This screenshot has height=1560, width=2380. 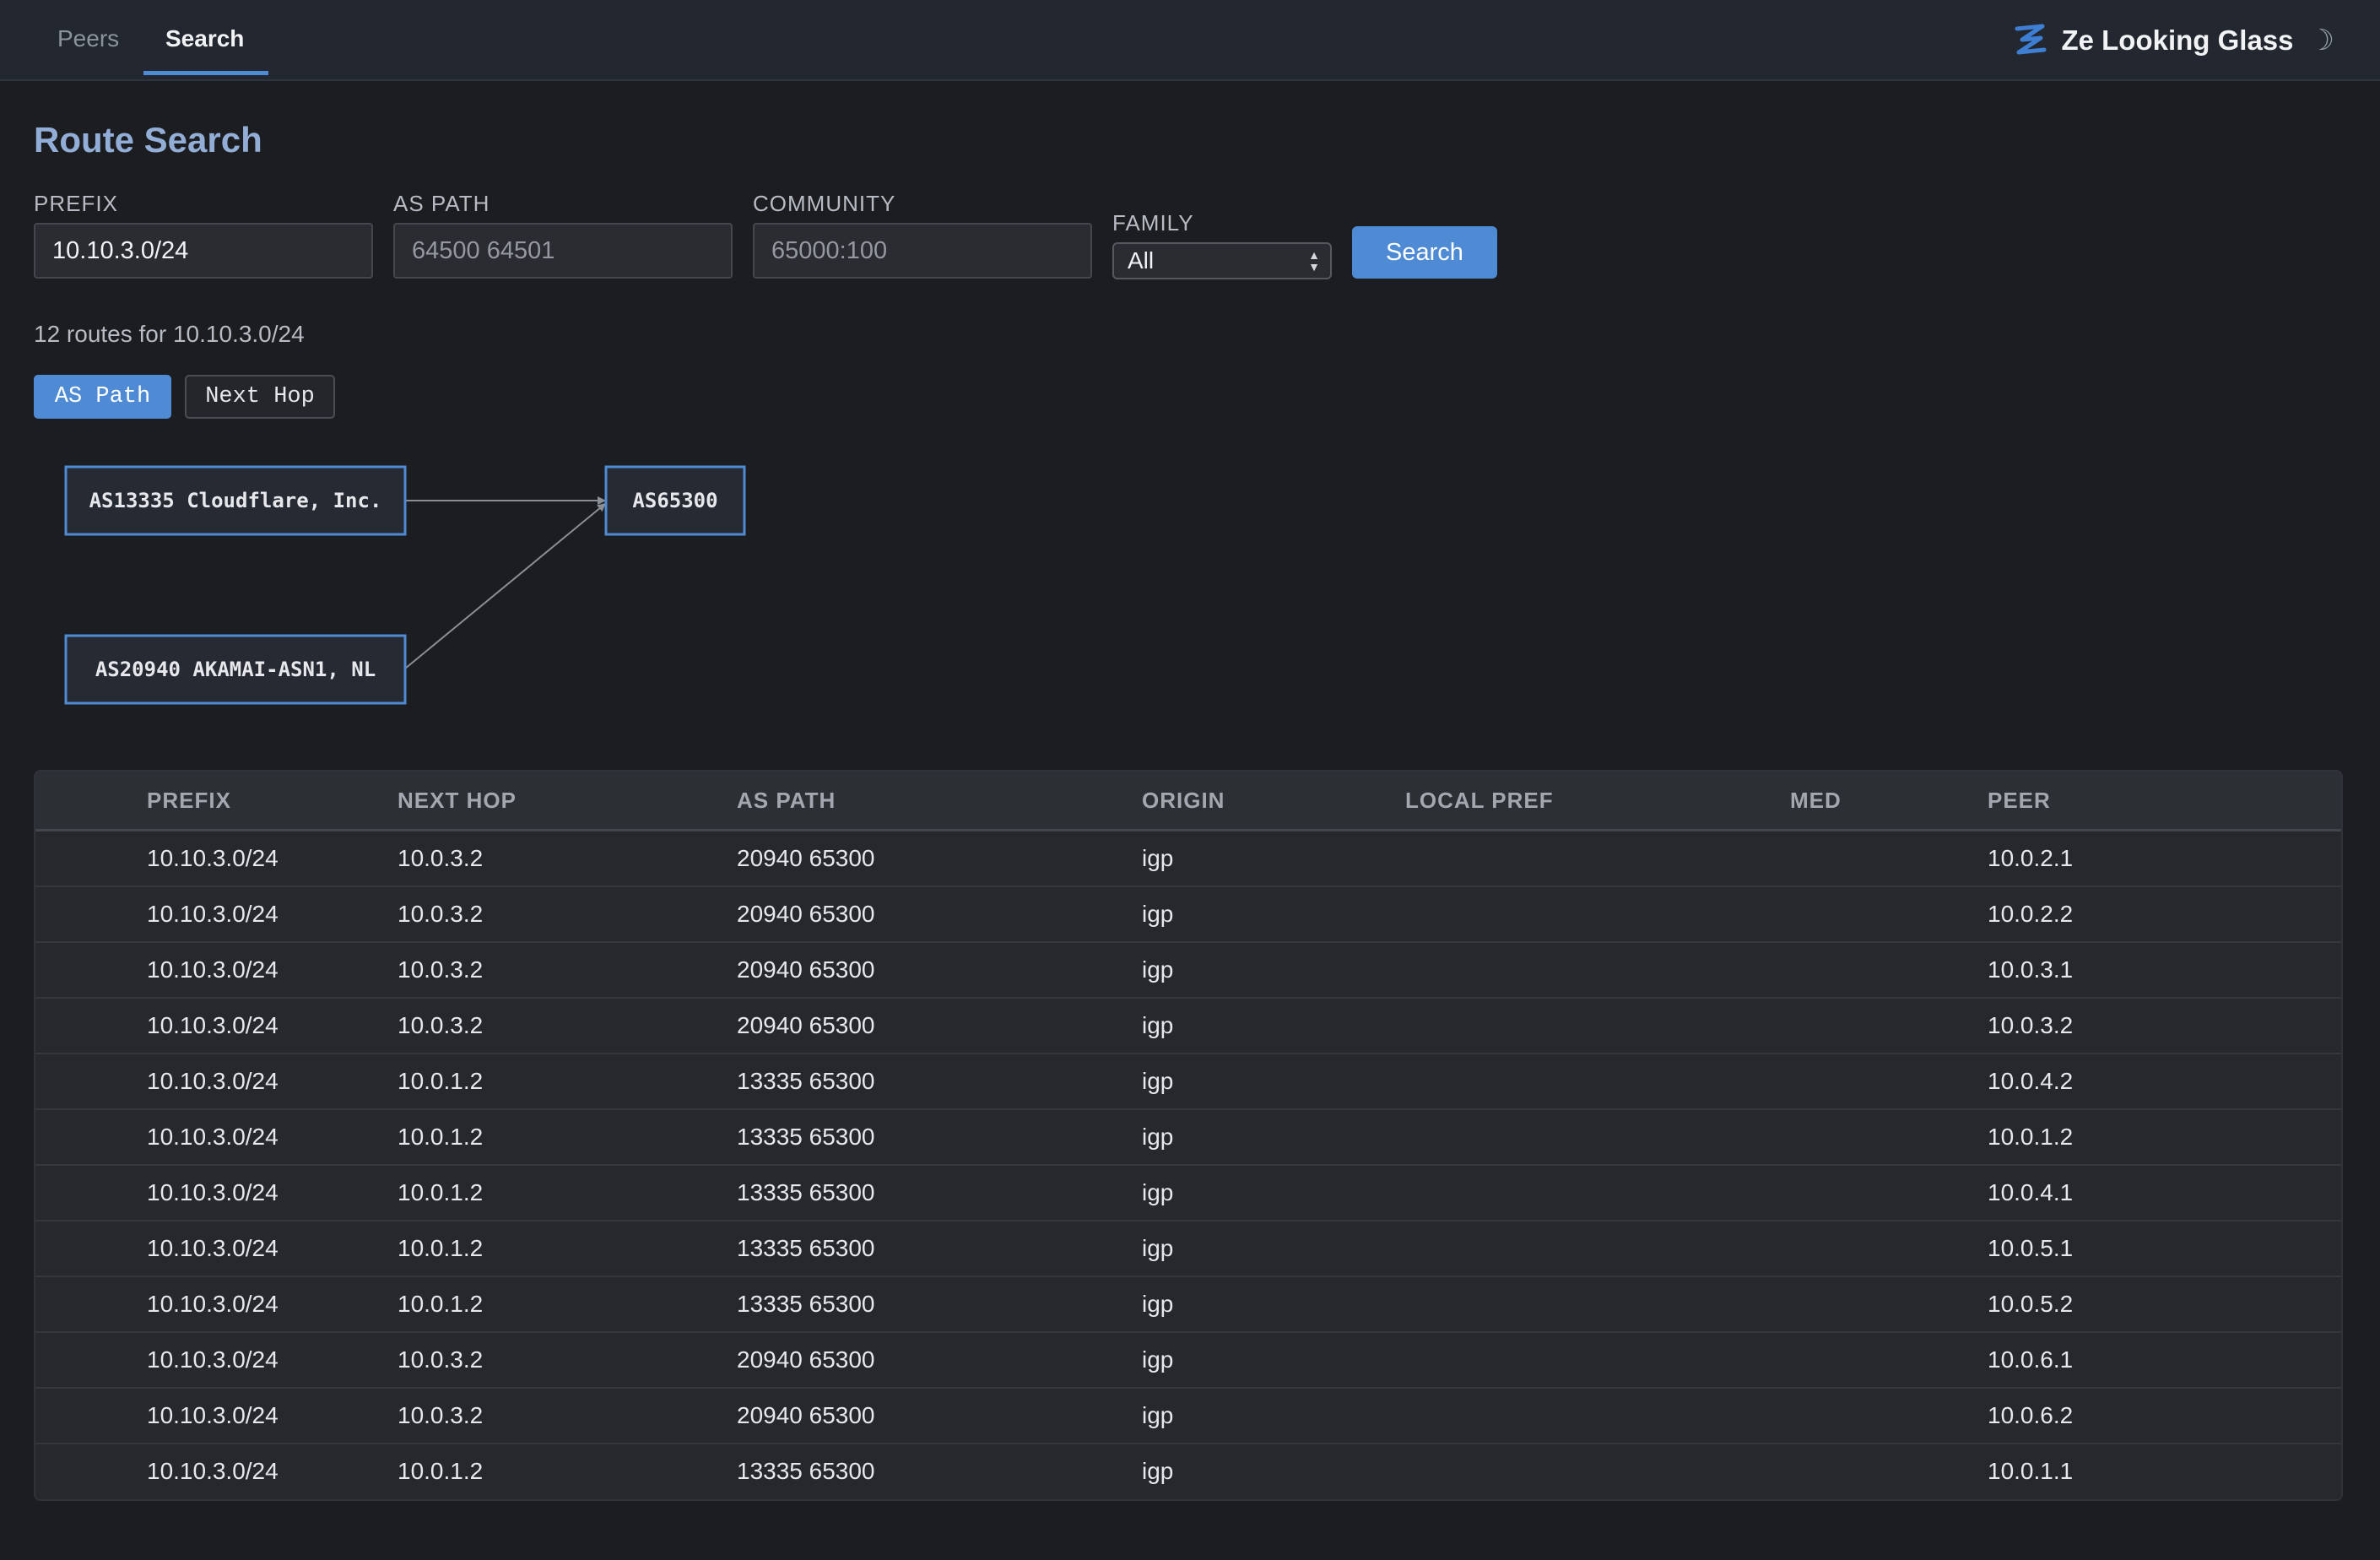 What do you see at coordinates (567, 801) in the screenshot?
I see `column-header-next-hop: NEXT HOP` at bounding box center [567, 801].